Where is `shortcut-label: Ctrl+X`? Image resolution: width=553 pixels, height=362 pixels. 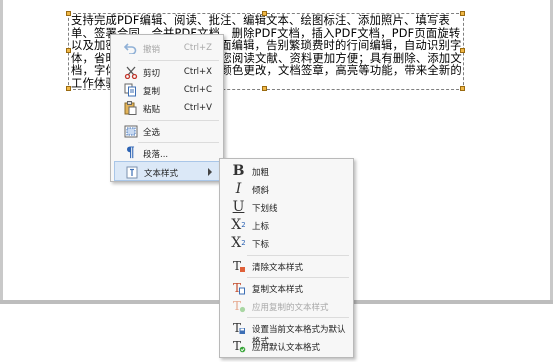 shortcut-label: Ctrl+X is located at coordinates (197, 72).